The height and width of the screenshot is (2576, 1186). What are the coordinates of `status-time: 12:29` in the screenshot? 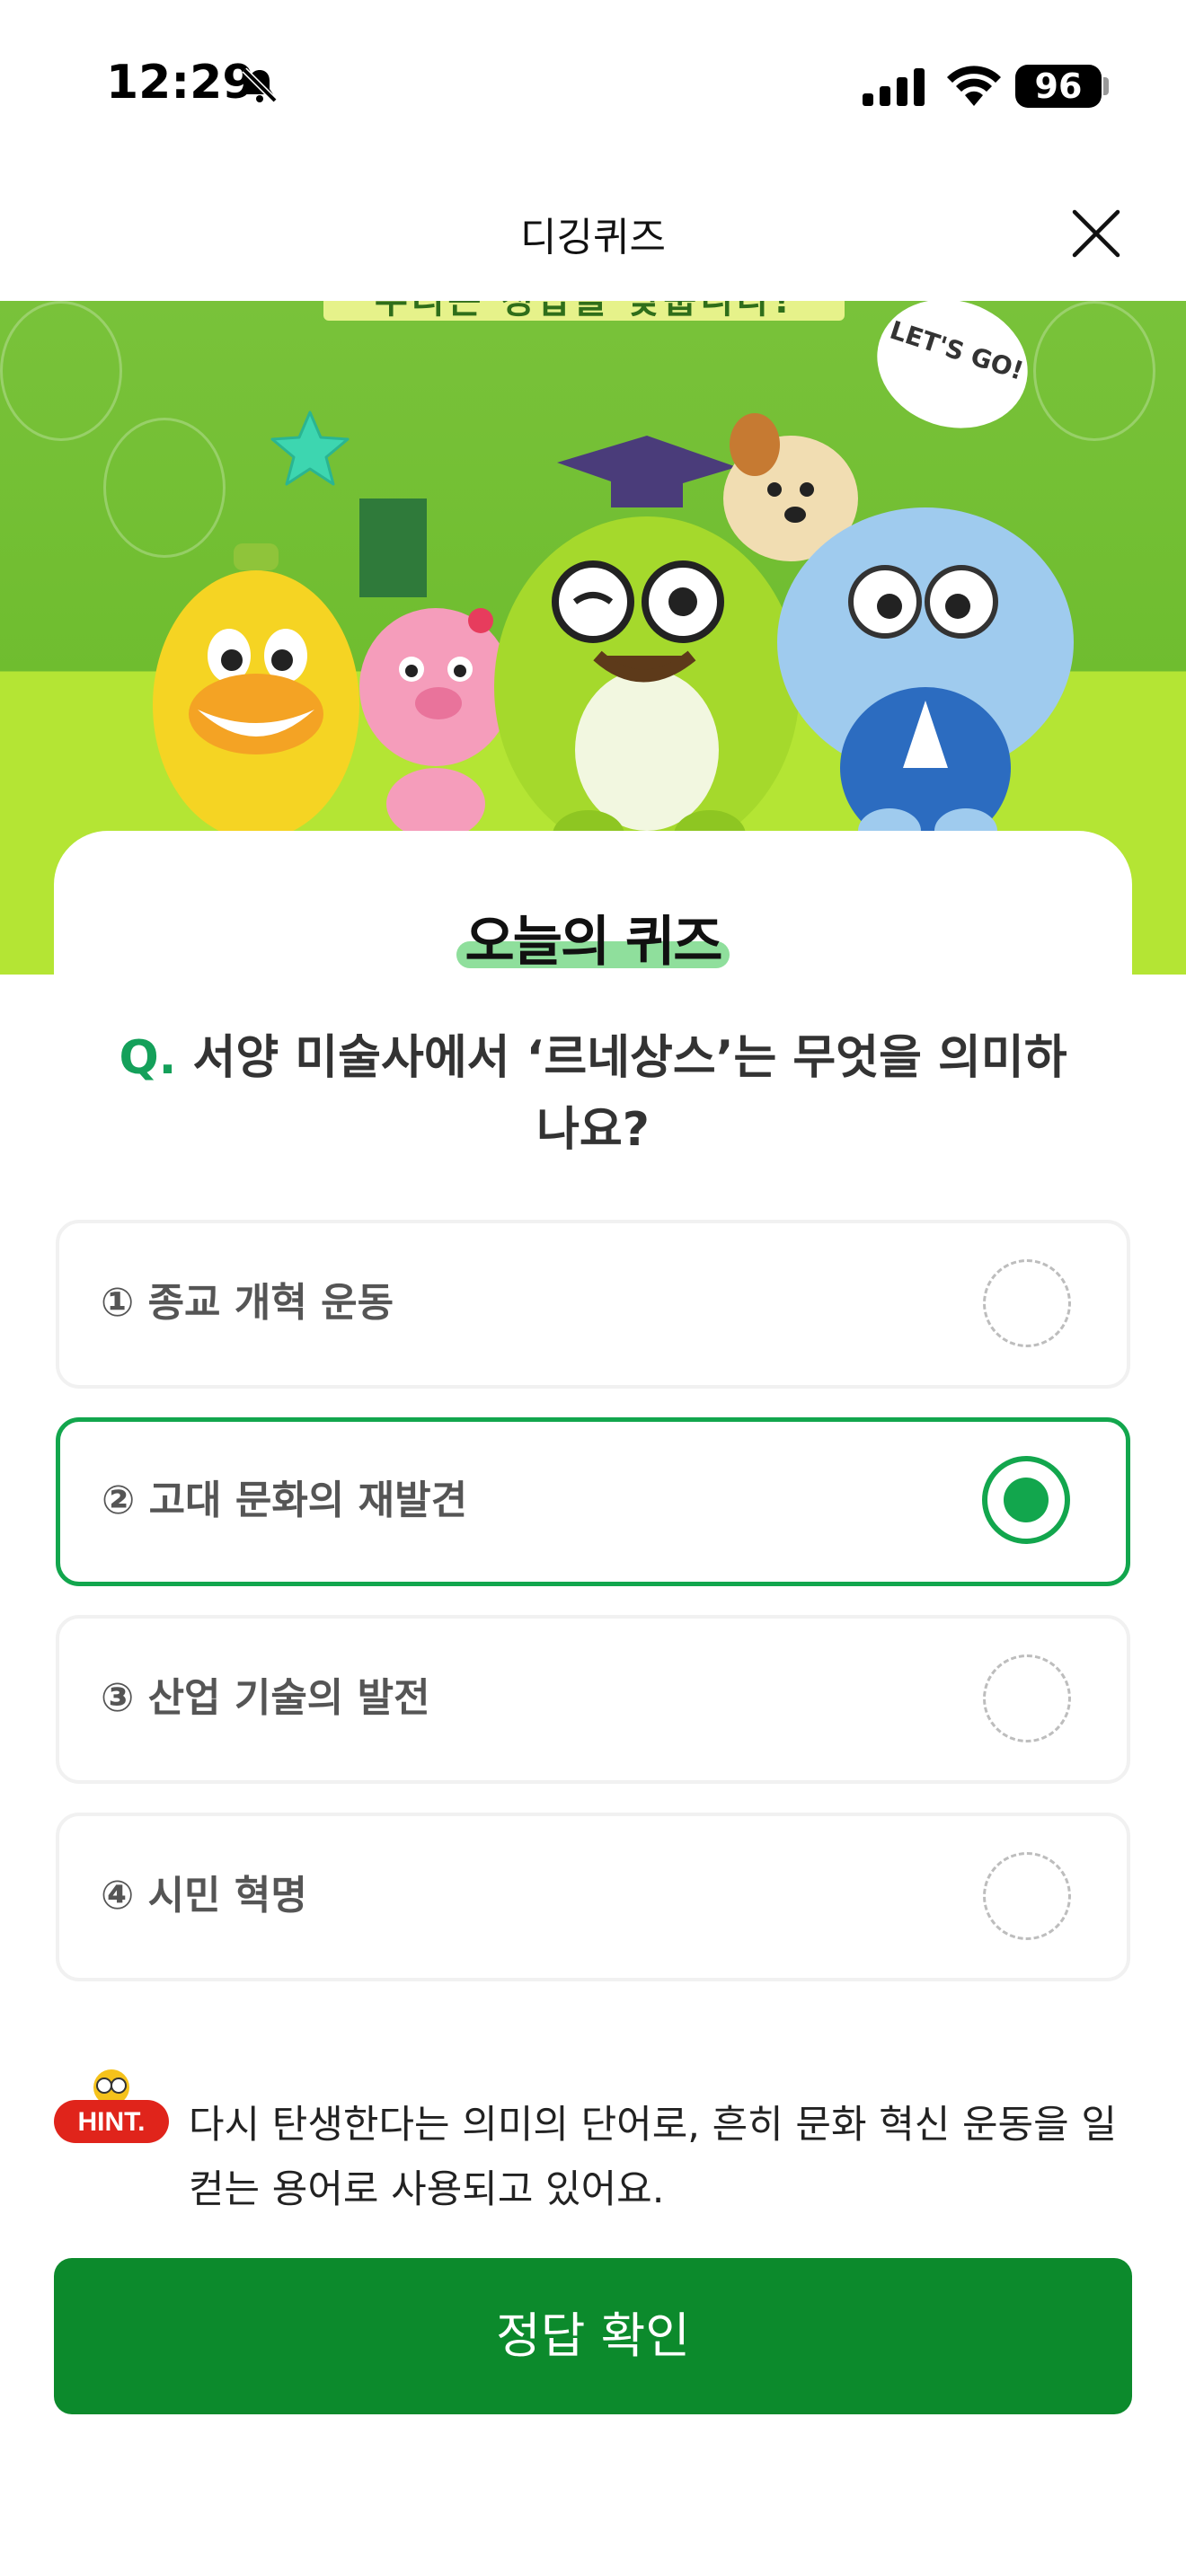 It's located at (180, 83).